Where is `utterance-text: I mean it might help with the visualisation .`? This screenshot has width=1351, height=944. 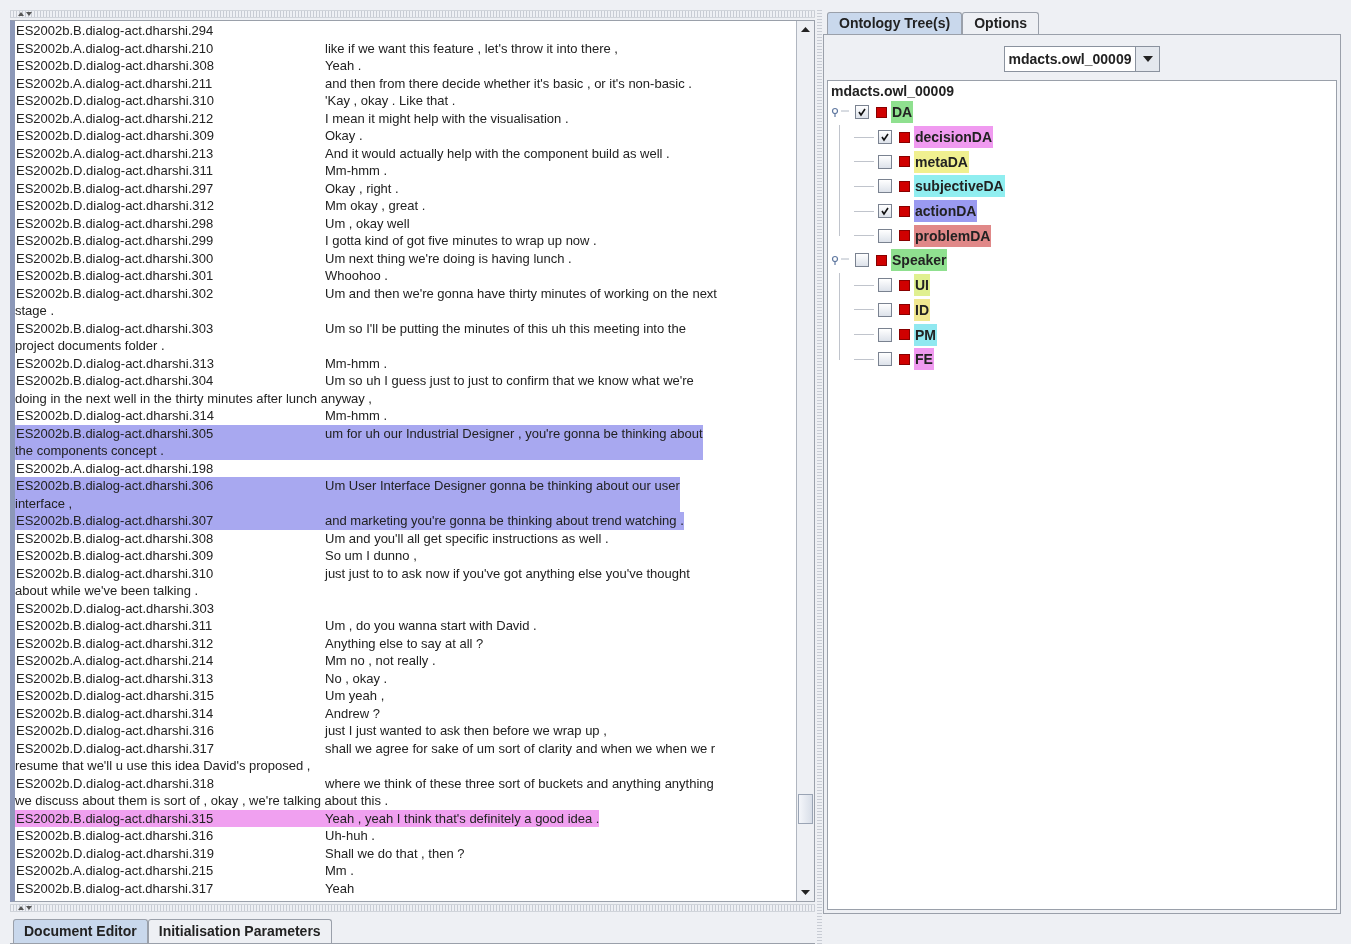 utterance-text: I mean it might help with the visualisation . is located at coordinates (447, 118).